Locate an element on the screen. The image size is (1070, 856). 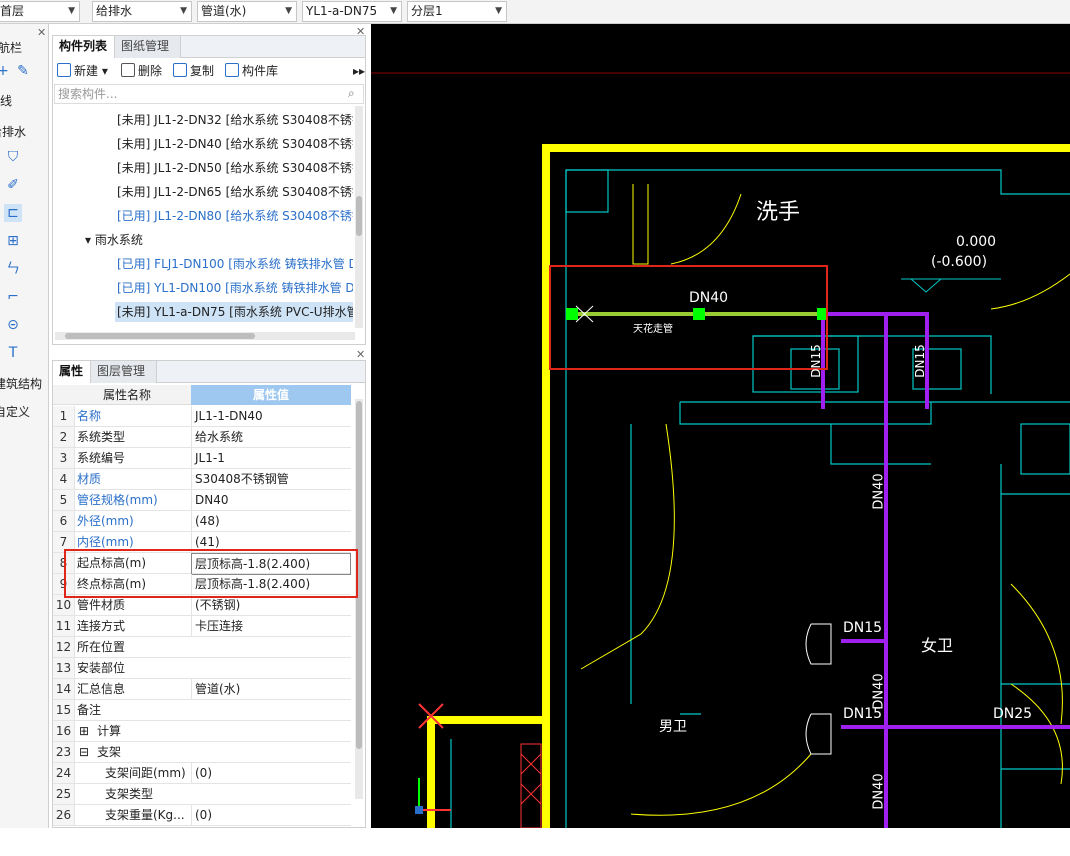
floor-select: 首层 ▼ is located at coordinates (40, 11).